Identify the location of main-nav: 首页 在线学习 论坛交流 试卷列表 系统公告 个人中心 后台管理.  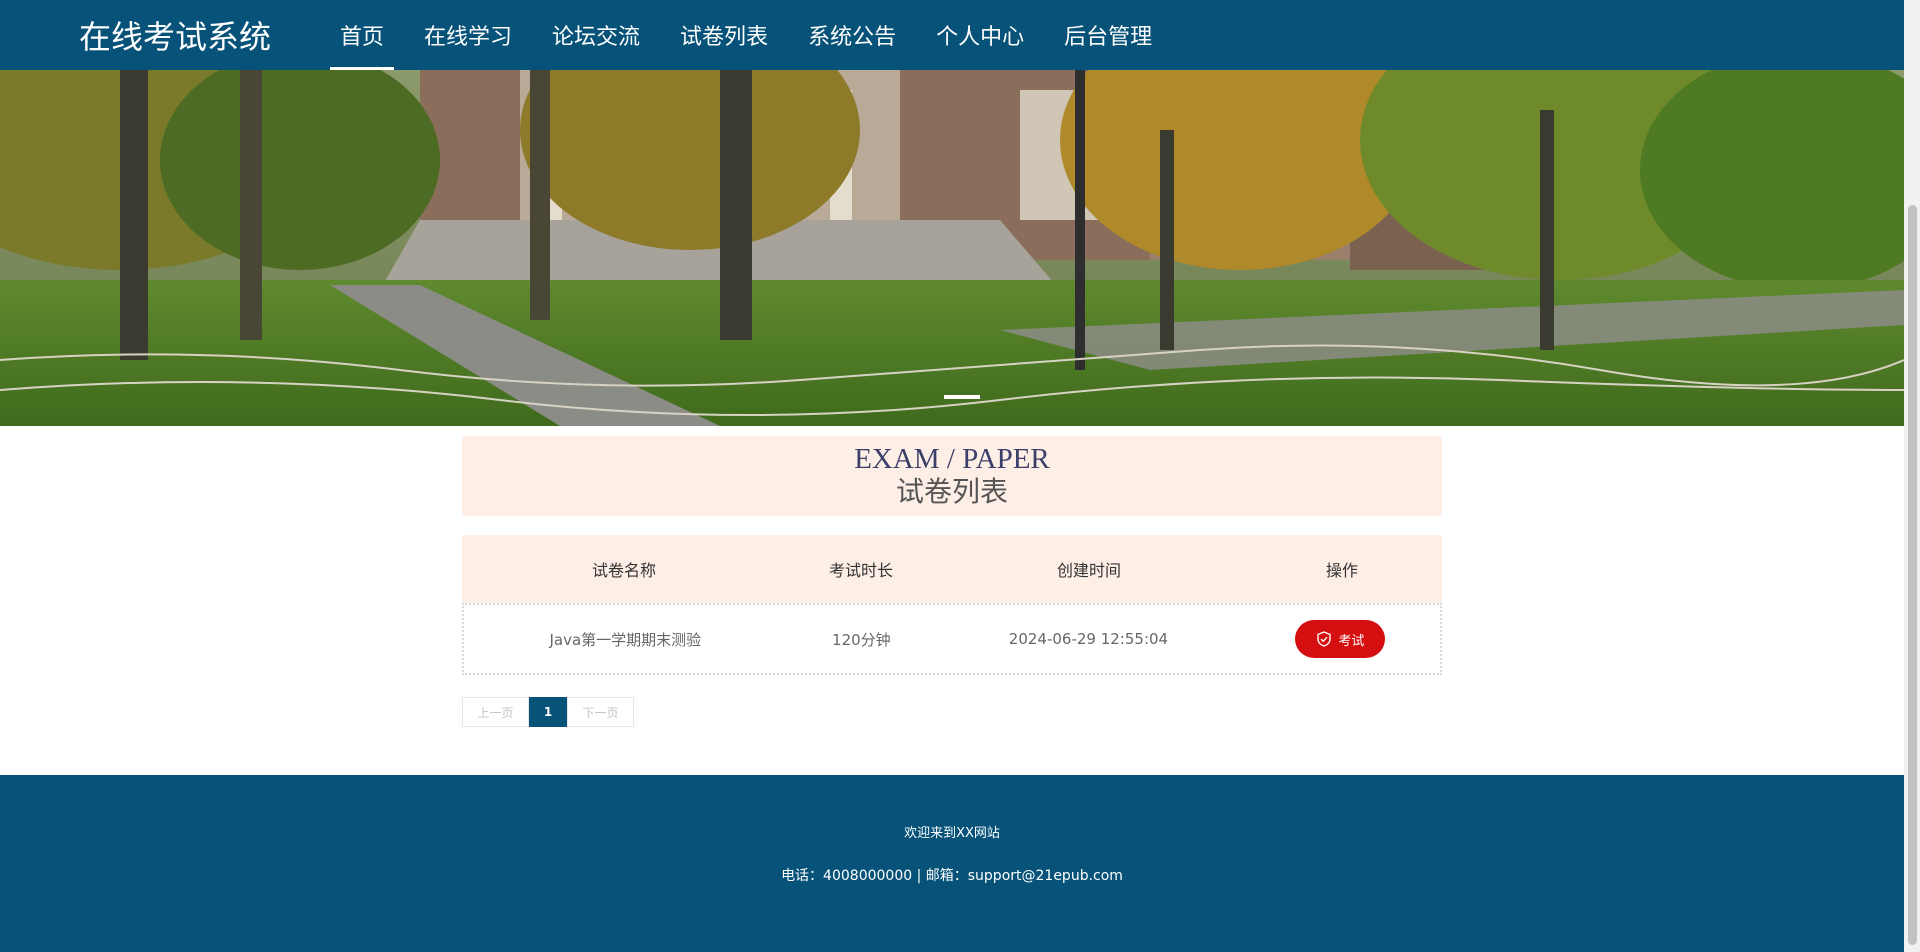
(748, 35).